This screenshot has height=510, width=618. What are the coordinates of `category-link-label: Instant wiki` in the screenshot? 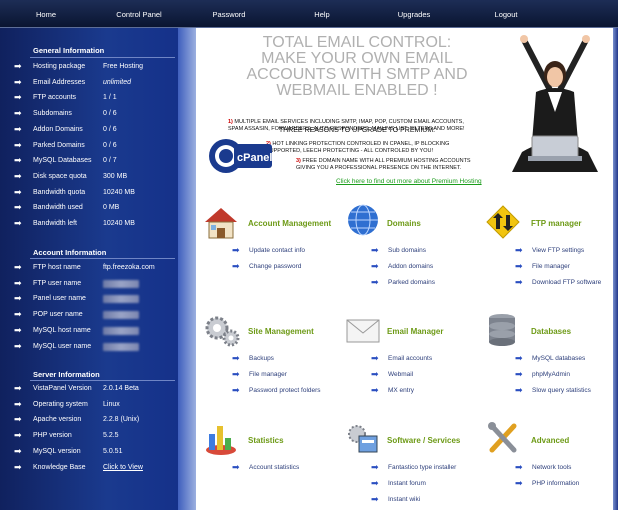 It's located at (404, 499).